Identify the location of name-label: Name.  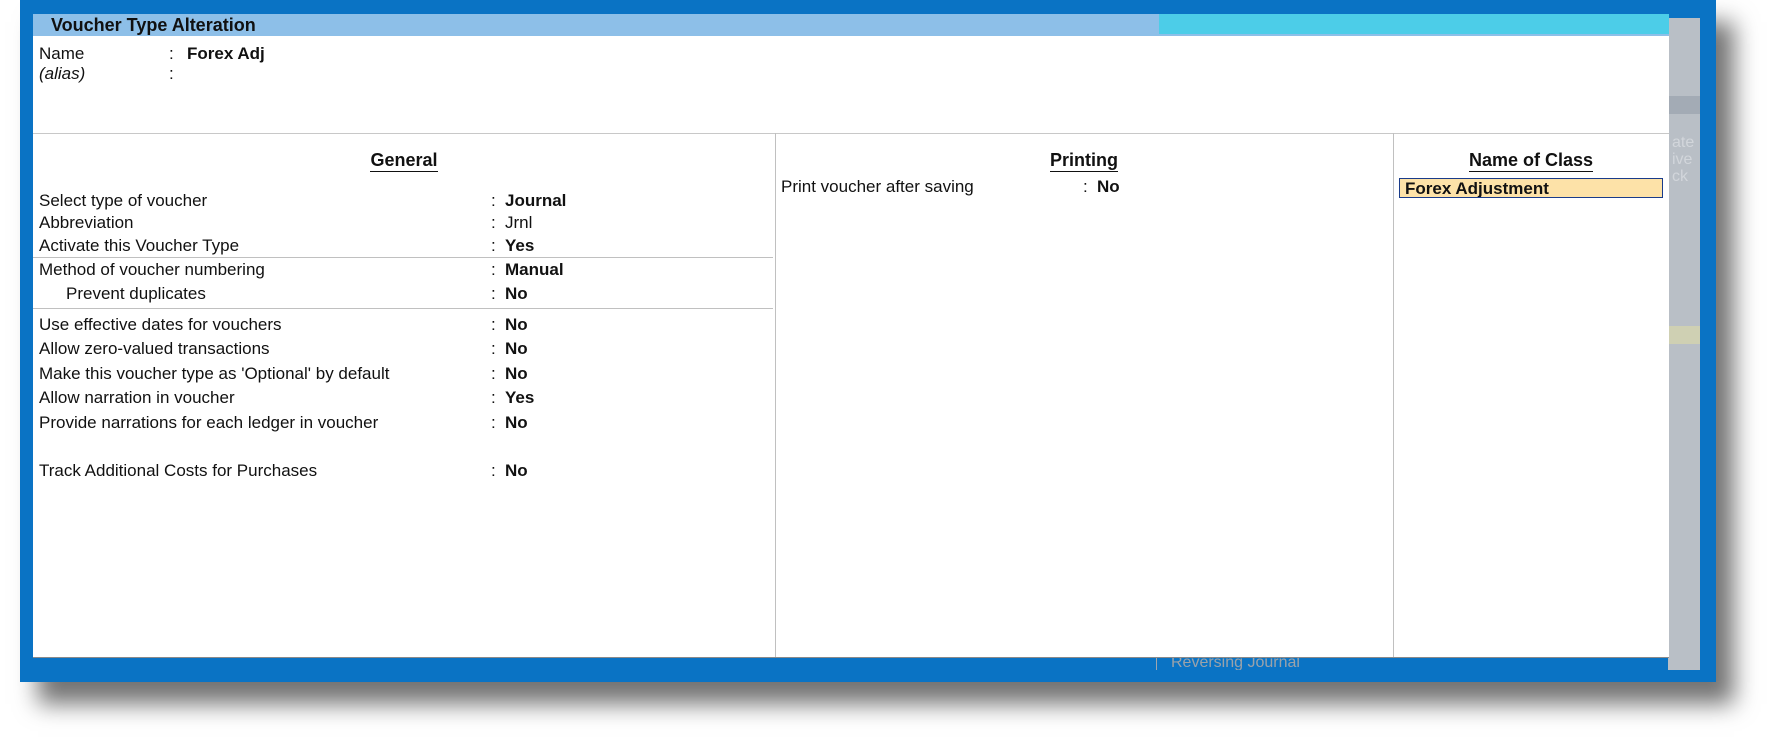
(62, 53).